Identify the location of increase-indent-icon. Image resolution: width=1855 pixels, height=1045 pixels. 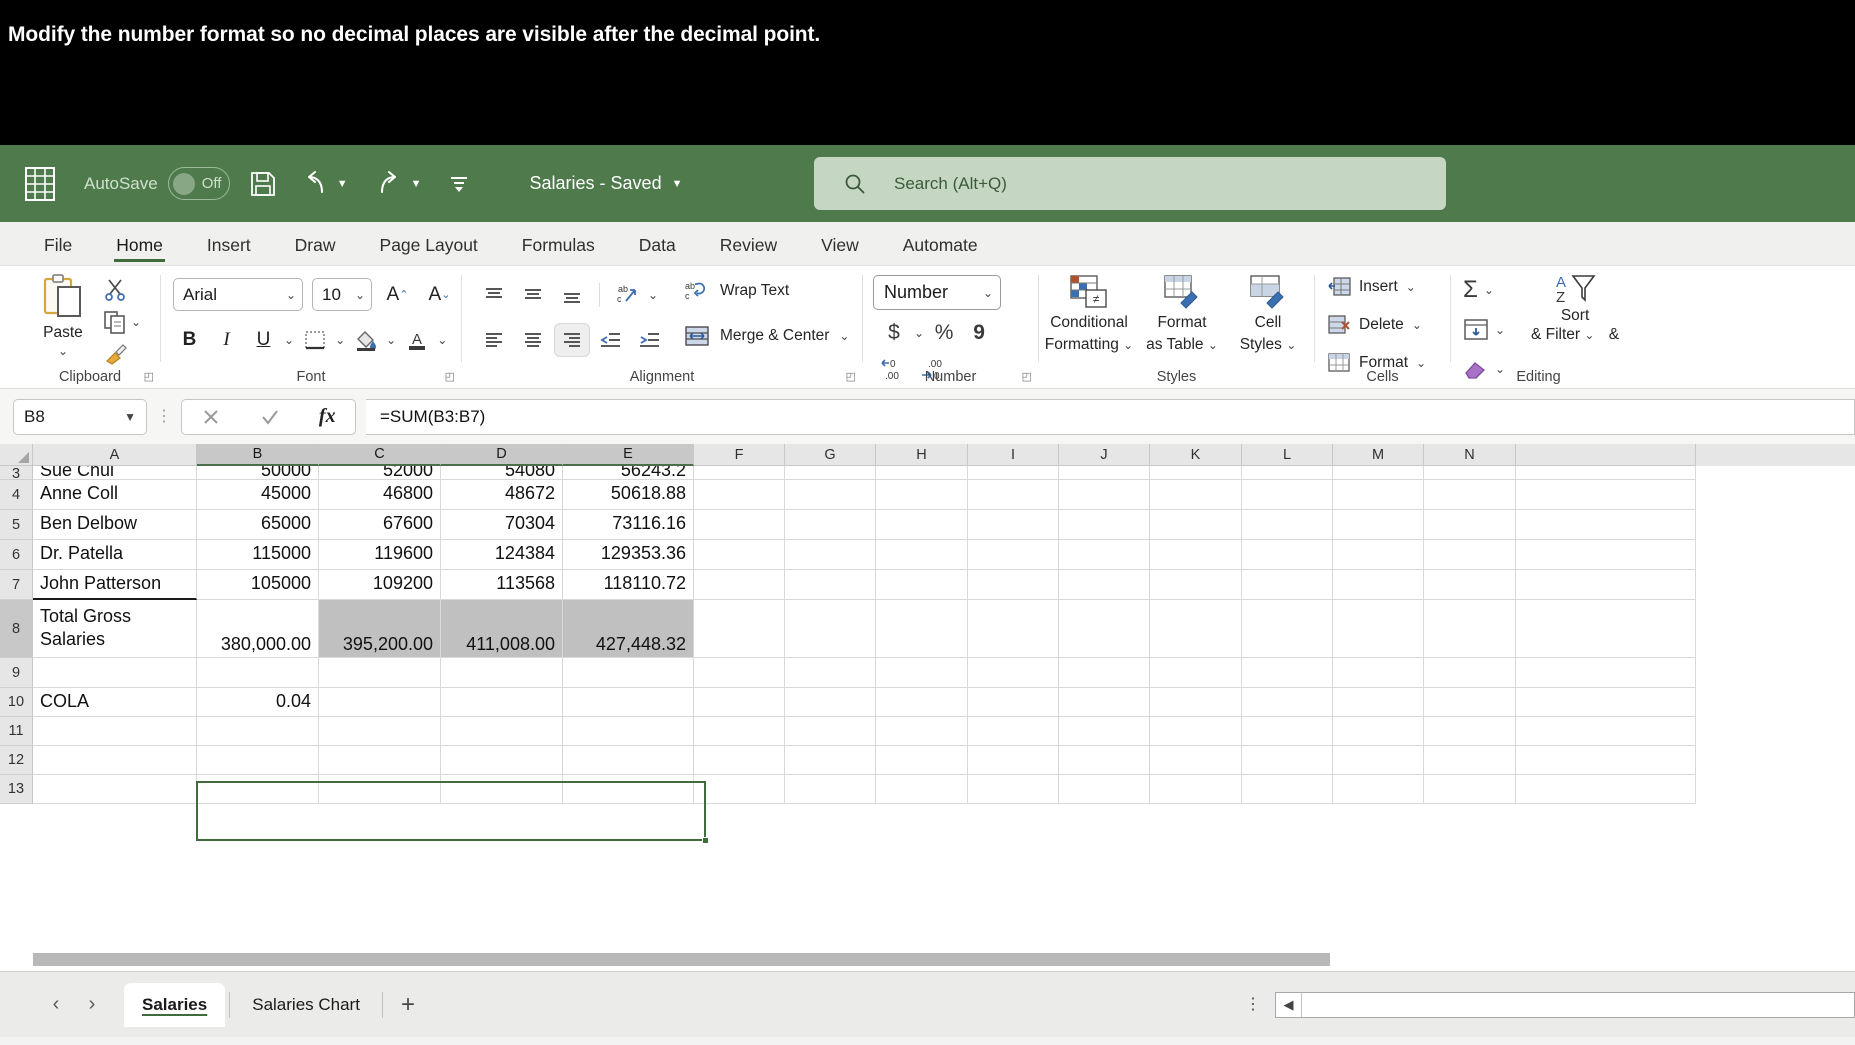
(650, 340).